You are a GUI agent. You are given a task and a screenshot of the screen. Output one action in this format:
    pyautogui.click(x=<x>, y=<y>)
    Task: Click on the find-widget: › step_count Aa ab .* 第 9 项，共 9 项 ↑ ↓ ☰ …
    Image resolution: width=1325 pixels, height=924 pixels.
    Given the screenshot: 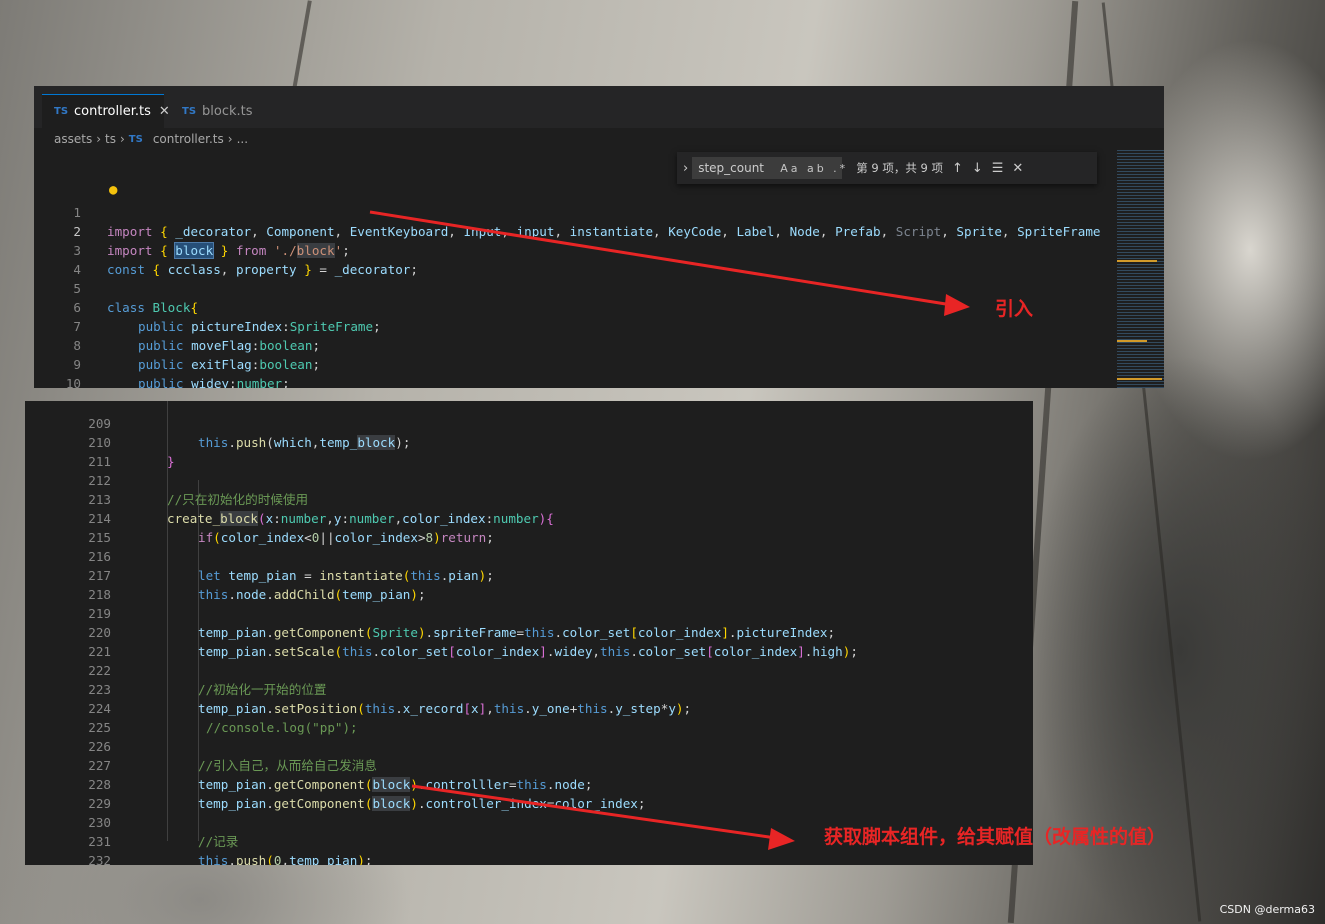 What is the action you would take?
    pyautogui.click(x=887, y=168)
    